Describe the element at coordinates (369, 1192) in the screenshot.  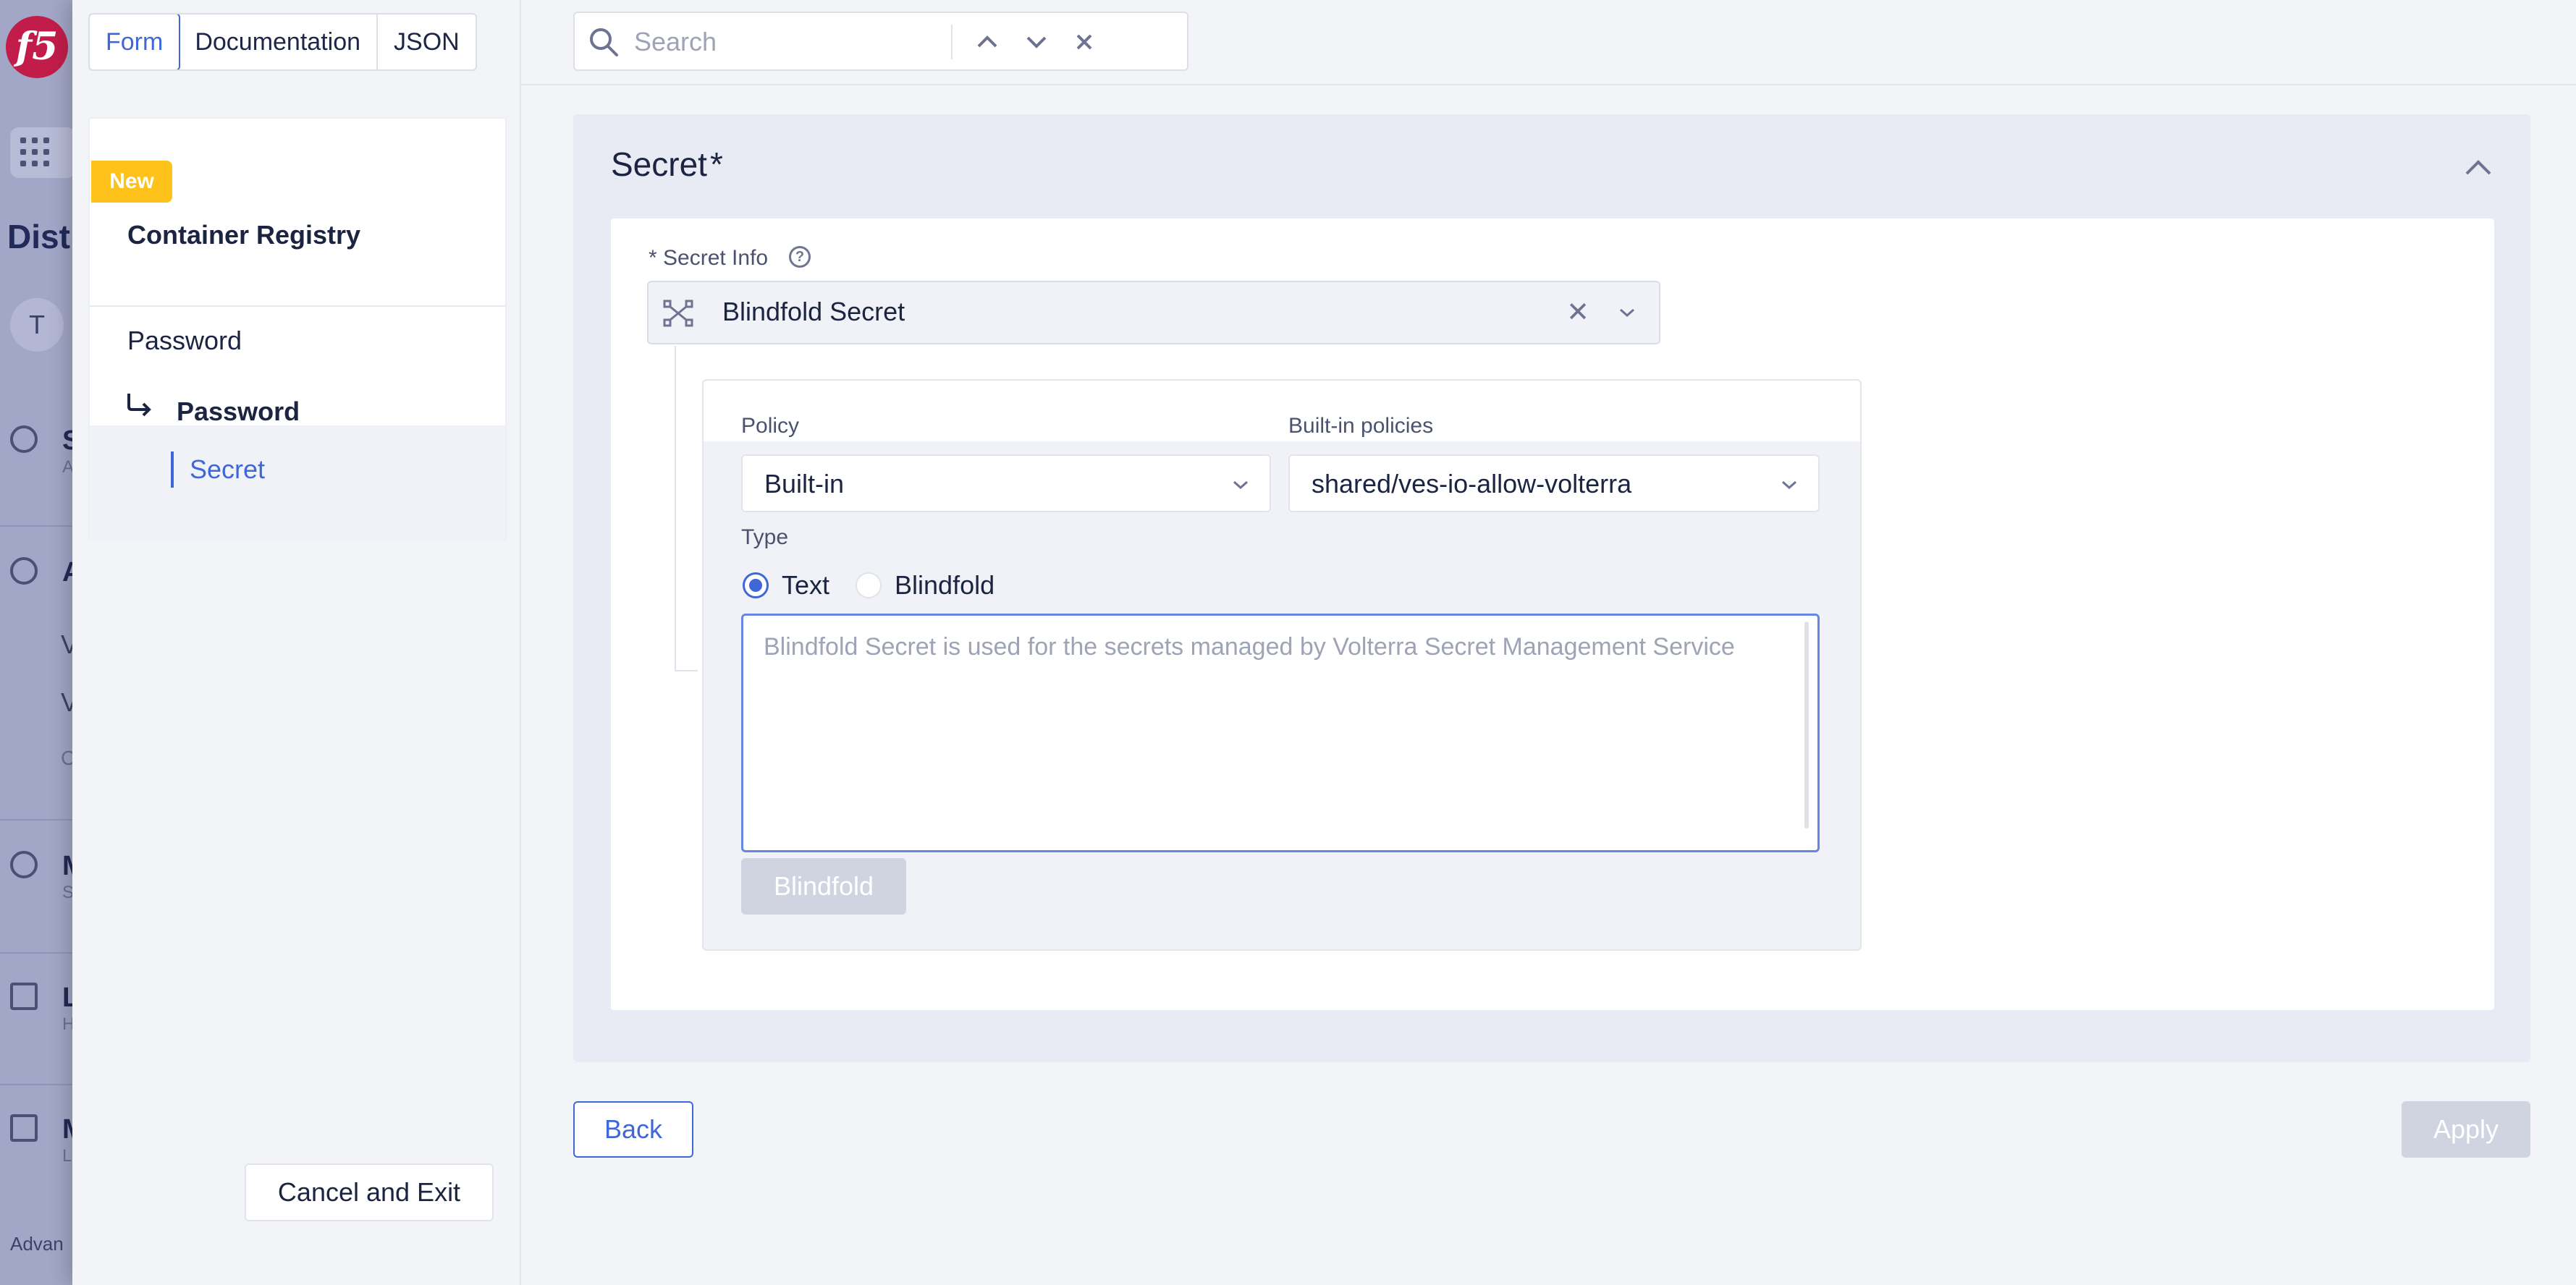
I see `cancel-and-exit-button: Cancel and Exit` at that location.